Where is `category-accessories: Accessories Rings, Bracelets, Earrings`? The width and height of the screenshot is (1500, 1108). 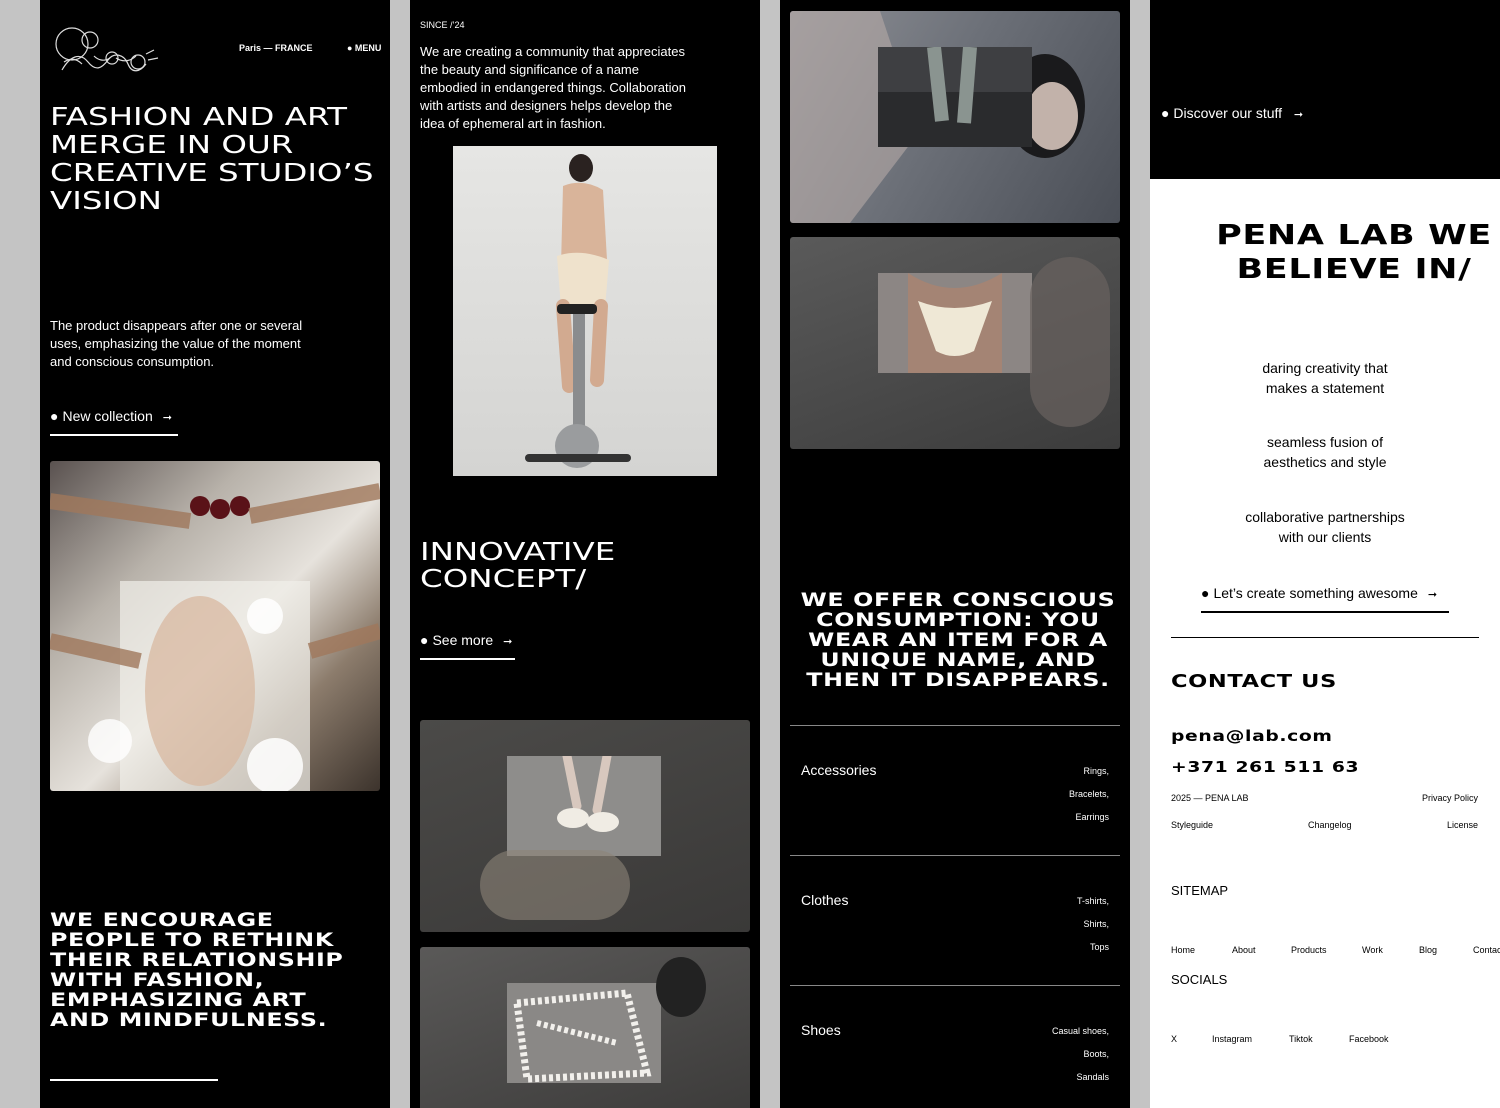 category-accessories: Accessories Rings, Bracelets, Earrings is located at coordinates (955, 790).